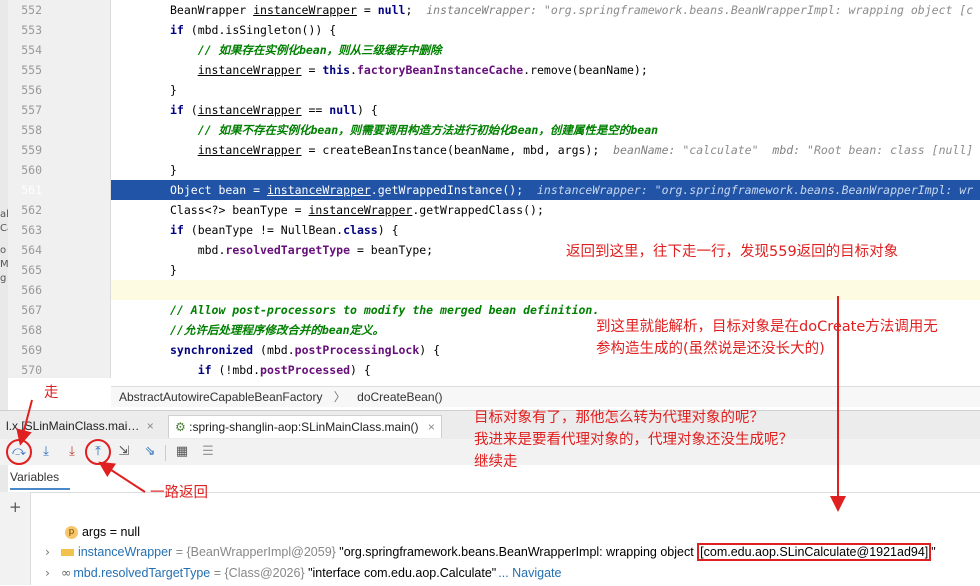 Image resolution: width=980 pixels, height=586 pixels. I want to click on code-text: mbd.resolvedTargetType = beanType;, so click(302, 250).